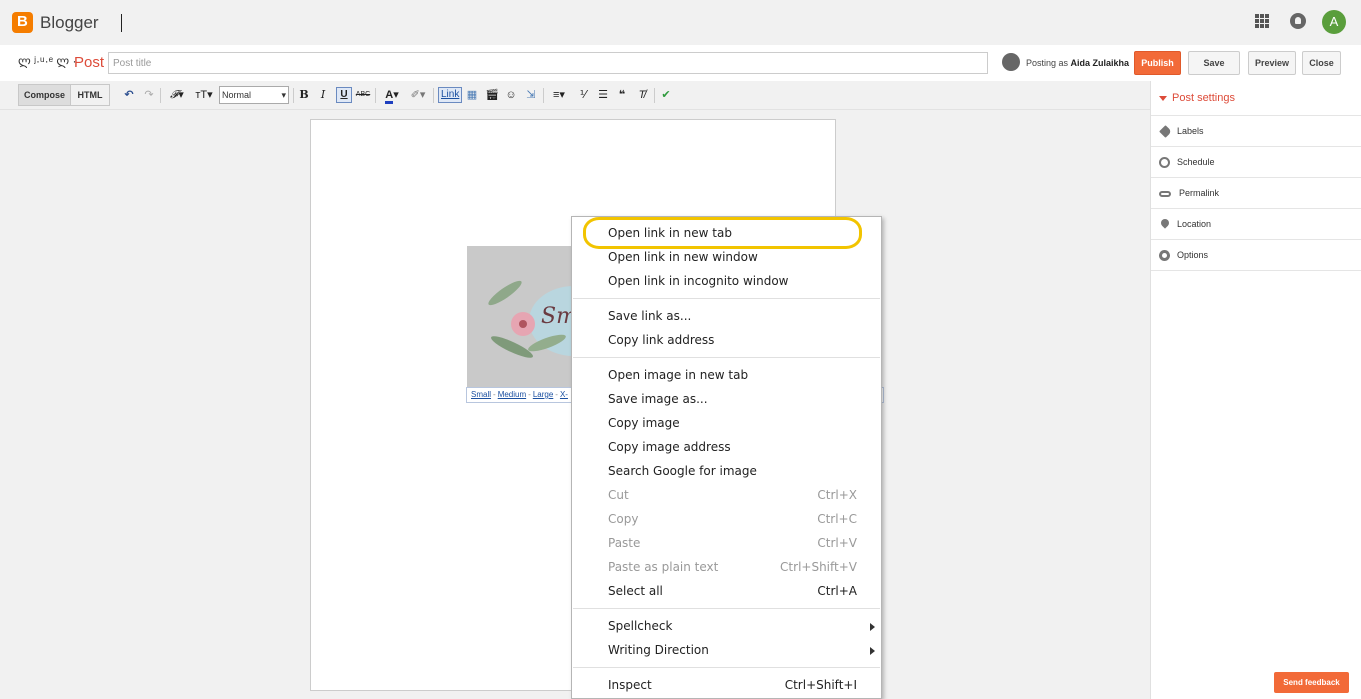  What do you see at coordinates (418, 95) in the screenshot?
I see `highlight-color-icon: ✐▾` at bounding box center [418, 95].